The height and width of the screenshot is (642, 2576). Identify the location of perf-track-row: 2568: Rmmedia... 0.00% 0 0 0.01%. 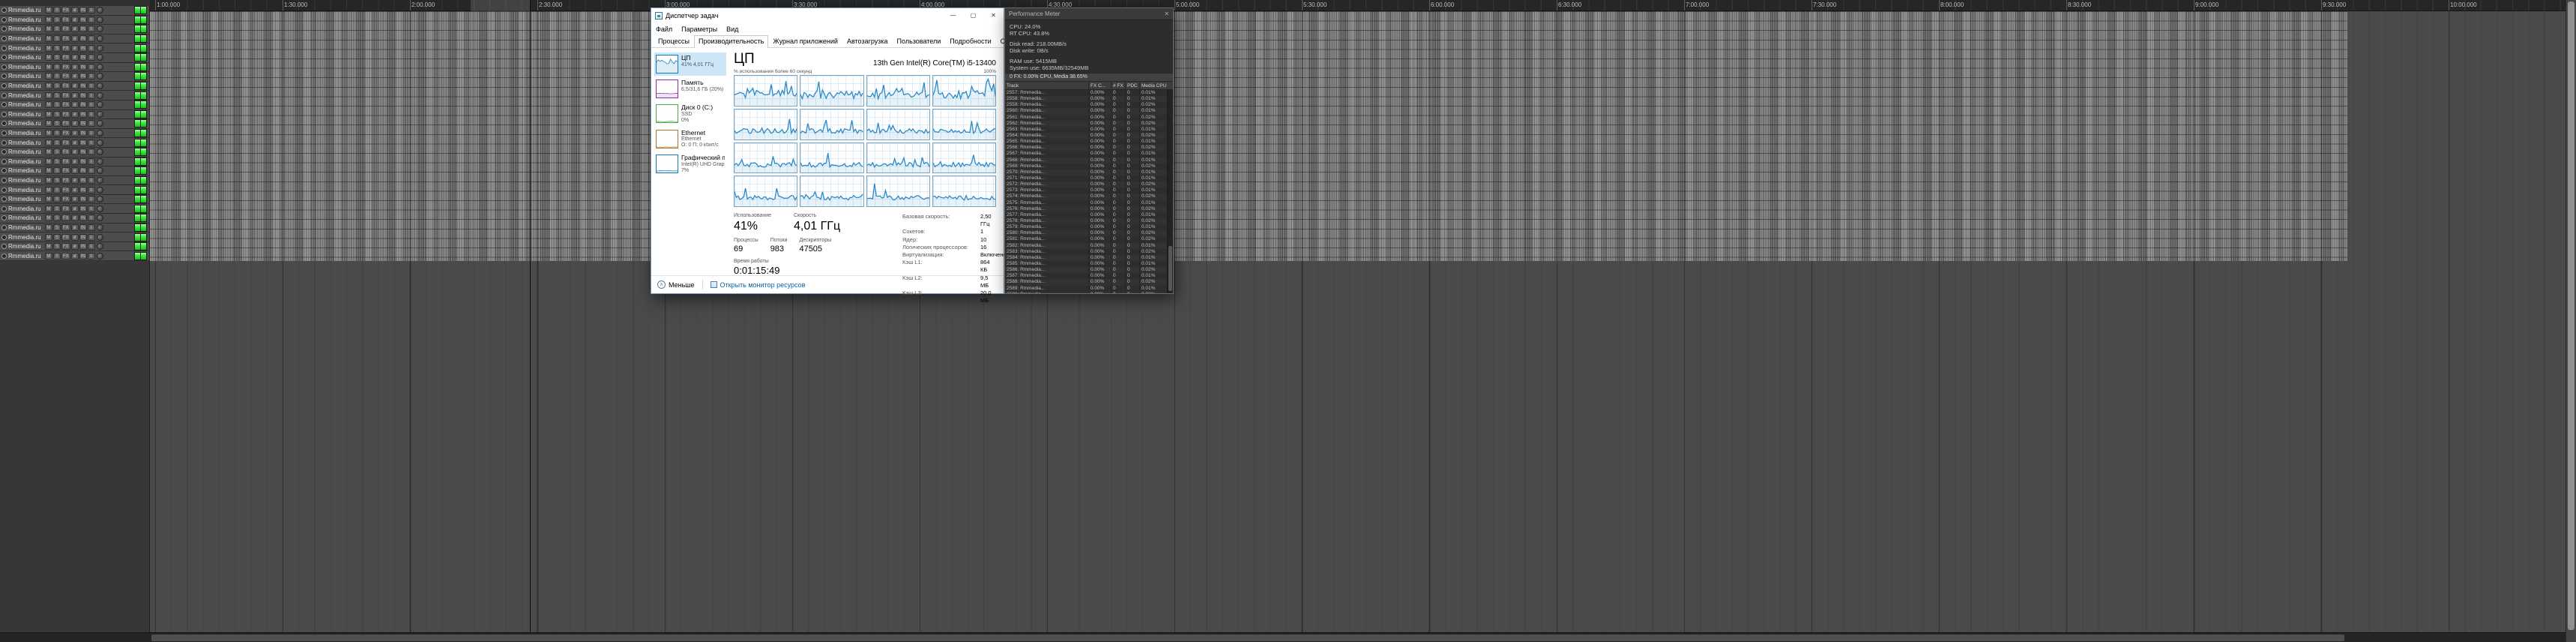
(1086, 160).